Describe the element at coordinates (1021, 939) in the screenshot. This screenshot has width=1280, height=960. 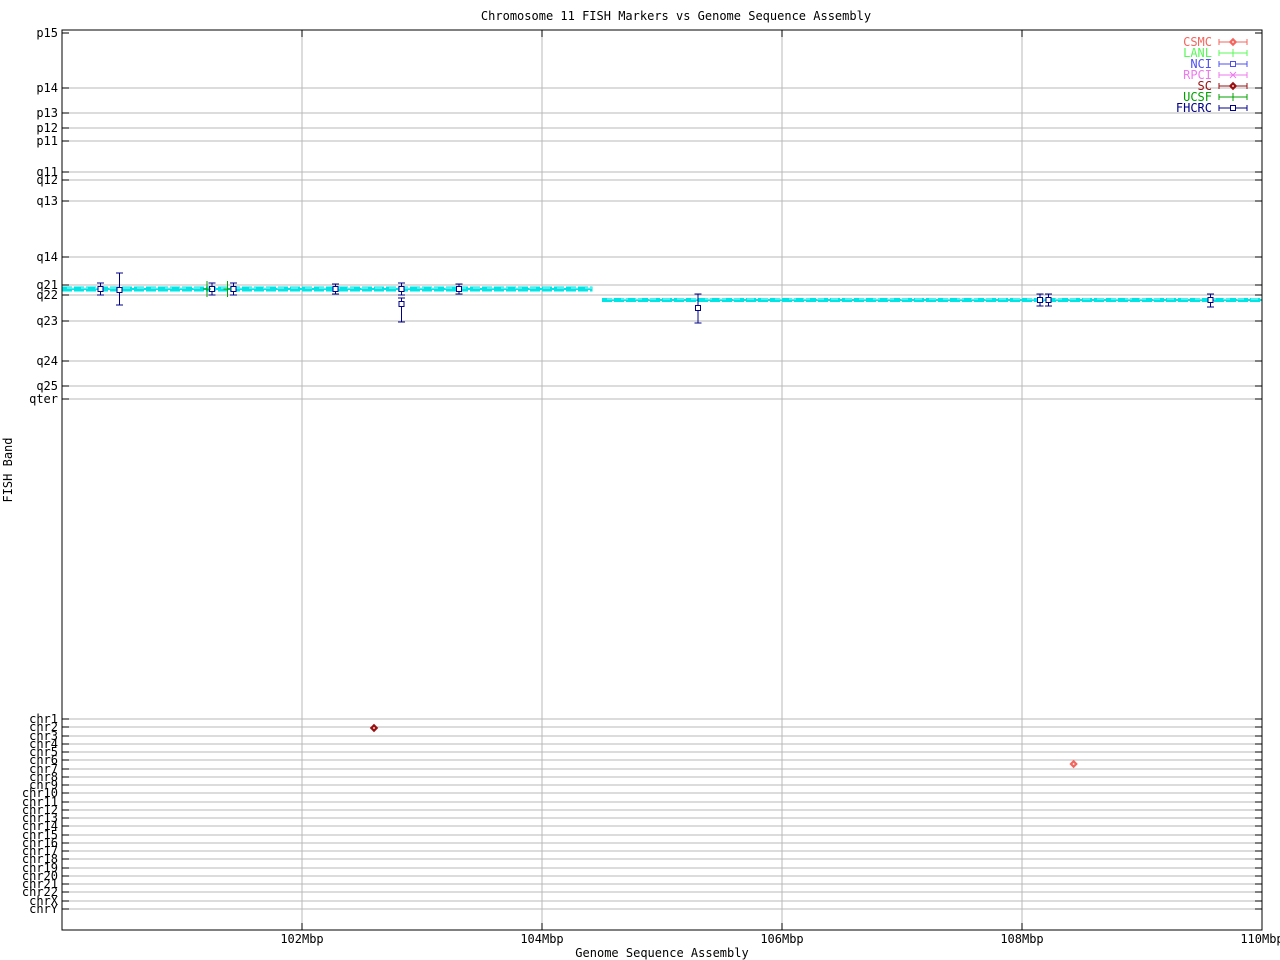
I see `x-tick-label-108Mbp: 108Mbp` at that location.